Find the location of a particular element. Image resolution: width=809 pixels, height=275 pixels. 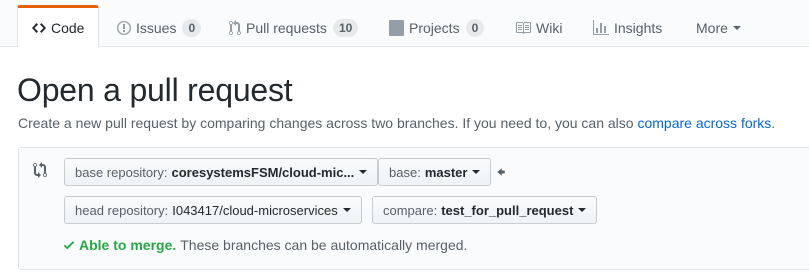

tab-label: Insights is located at coordinates (638, 28).